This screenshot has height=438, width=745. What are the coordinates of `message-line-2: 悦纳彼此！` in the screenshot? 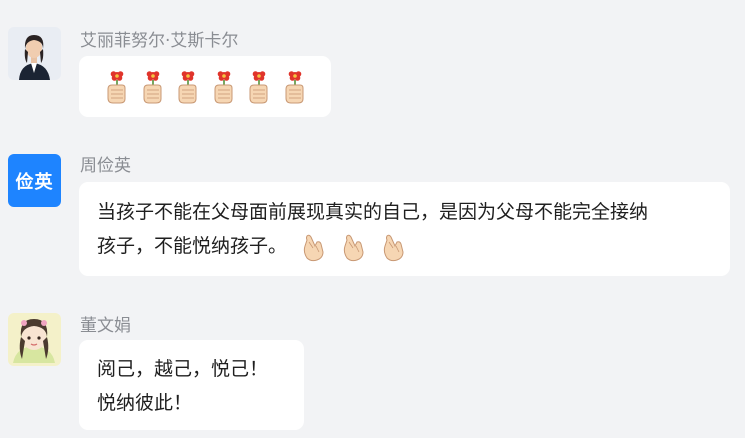 It's located at (145, 403).